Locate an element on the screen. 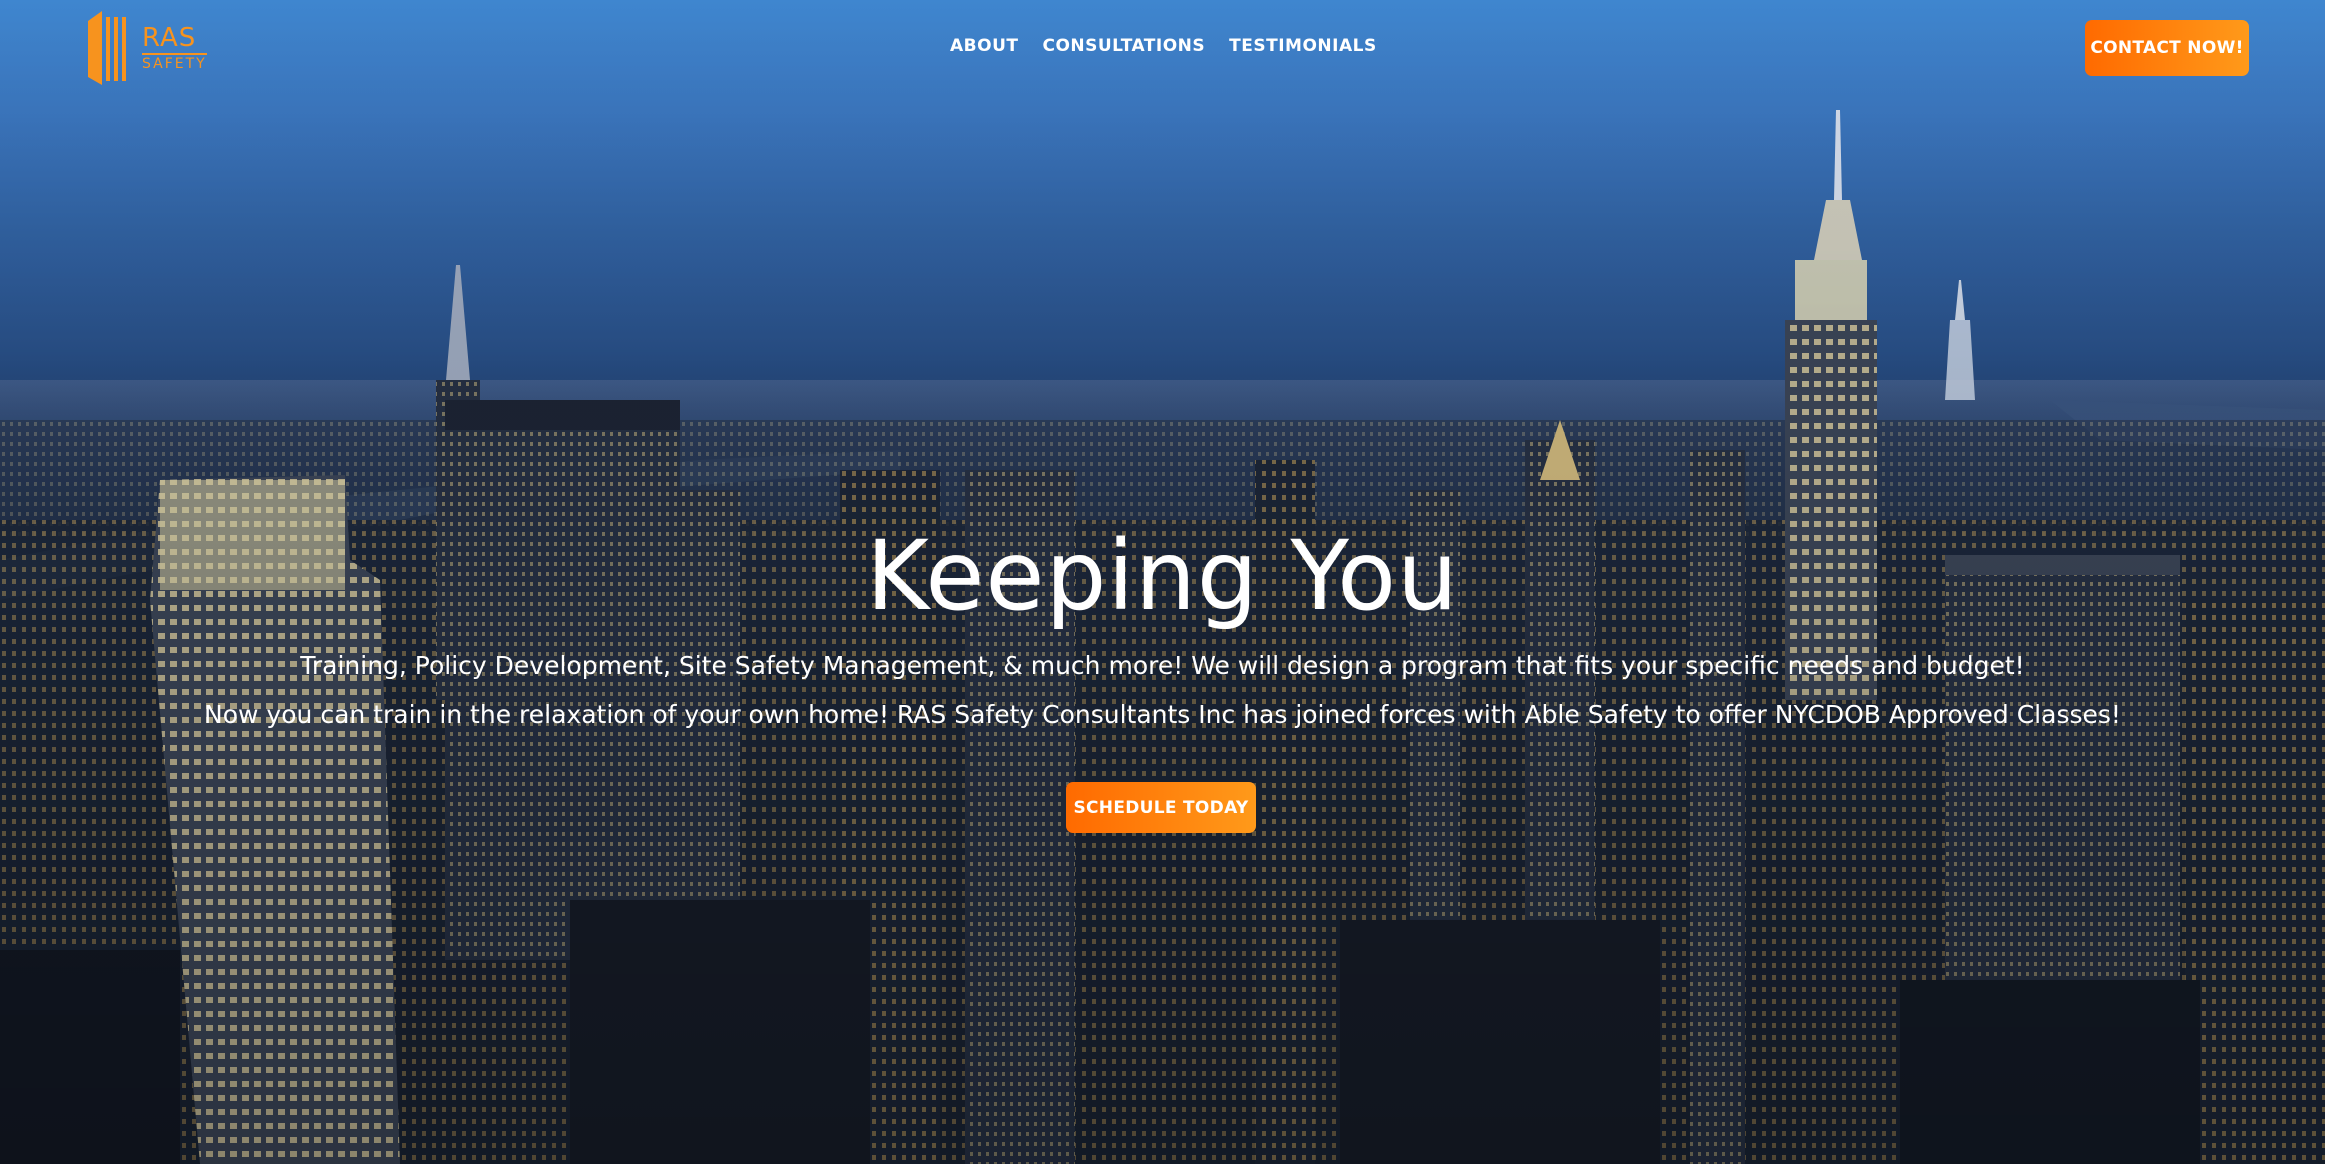 The image size is (2325, 1164). main-nav: ABOUT CONSULTATIONS TESTIMONIALS is located at coordinates (1163, 46).